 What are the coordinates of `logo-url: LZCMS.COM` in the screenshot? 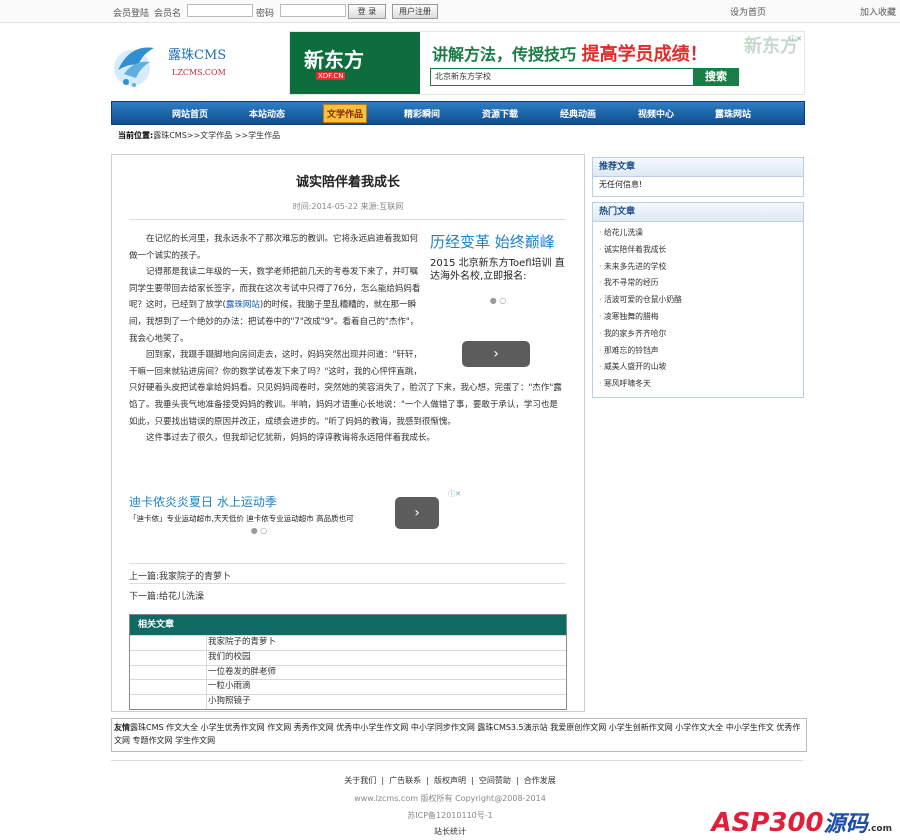 It's located at (199, 72).